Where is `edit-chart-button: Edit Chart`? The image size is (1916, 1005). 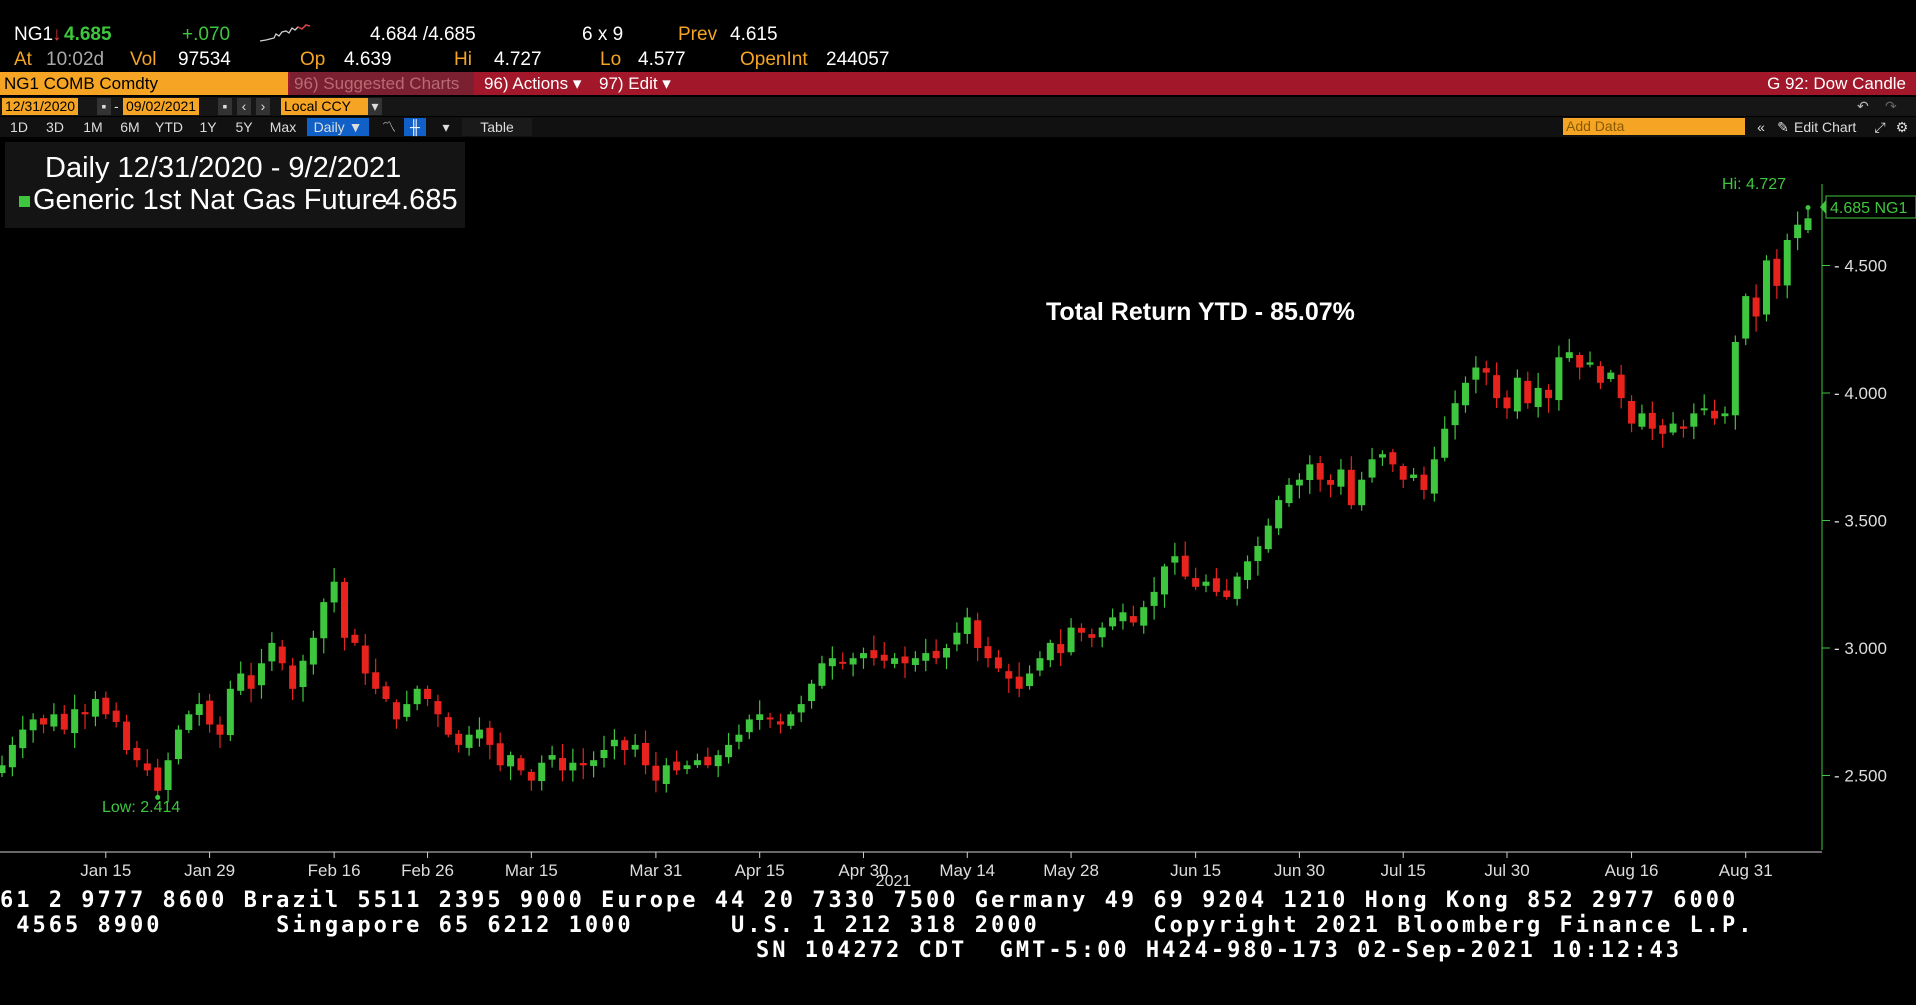 edit-chart-button: Edit Chart is located at coordinates (1830, 127).